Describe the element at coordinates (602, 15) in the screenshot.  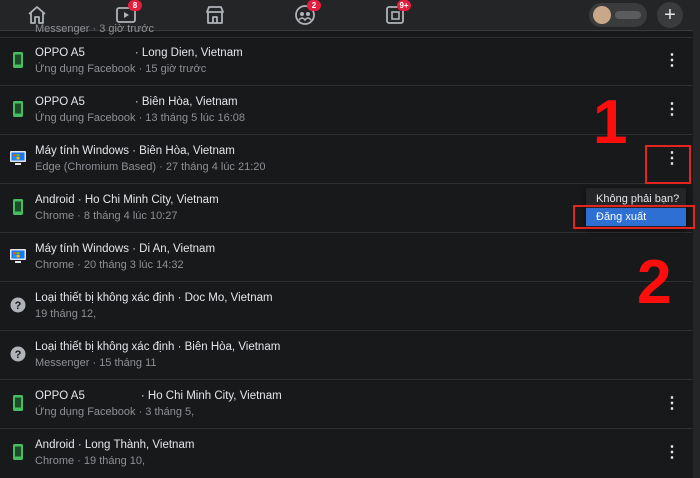
I see `avatar` at that location.